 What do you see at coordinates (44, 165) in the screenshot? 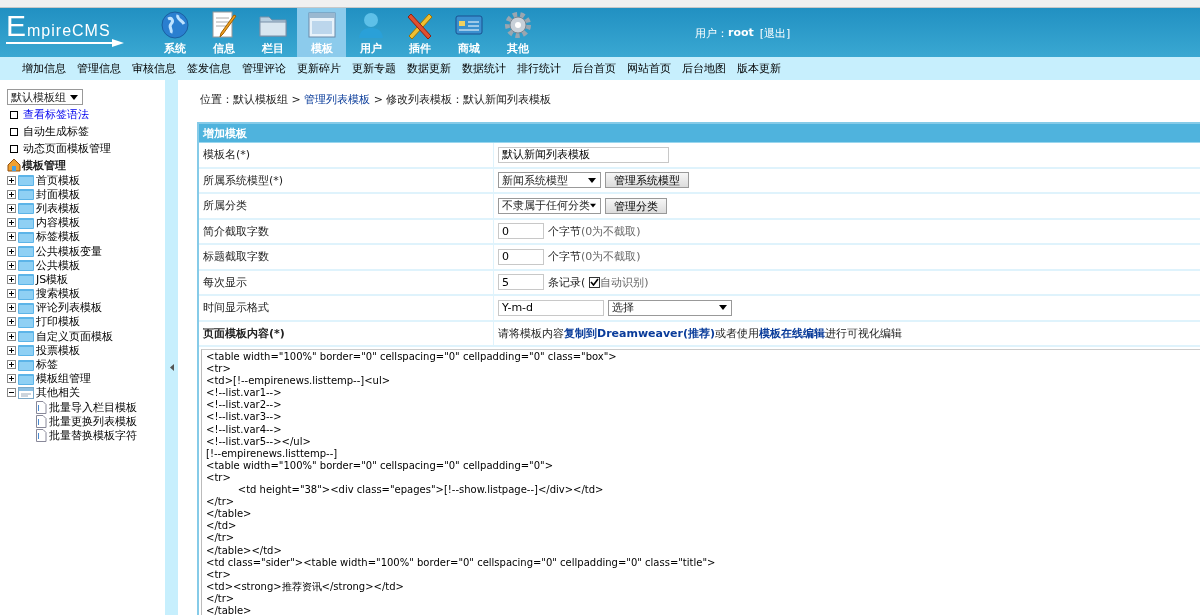
I see `tree-root-label: 模板管理` at bounding box center [44, 165].